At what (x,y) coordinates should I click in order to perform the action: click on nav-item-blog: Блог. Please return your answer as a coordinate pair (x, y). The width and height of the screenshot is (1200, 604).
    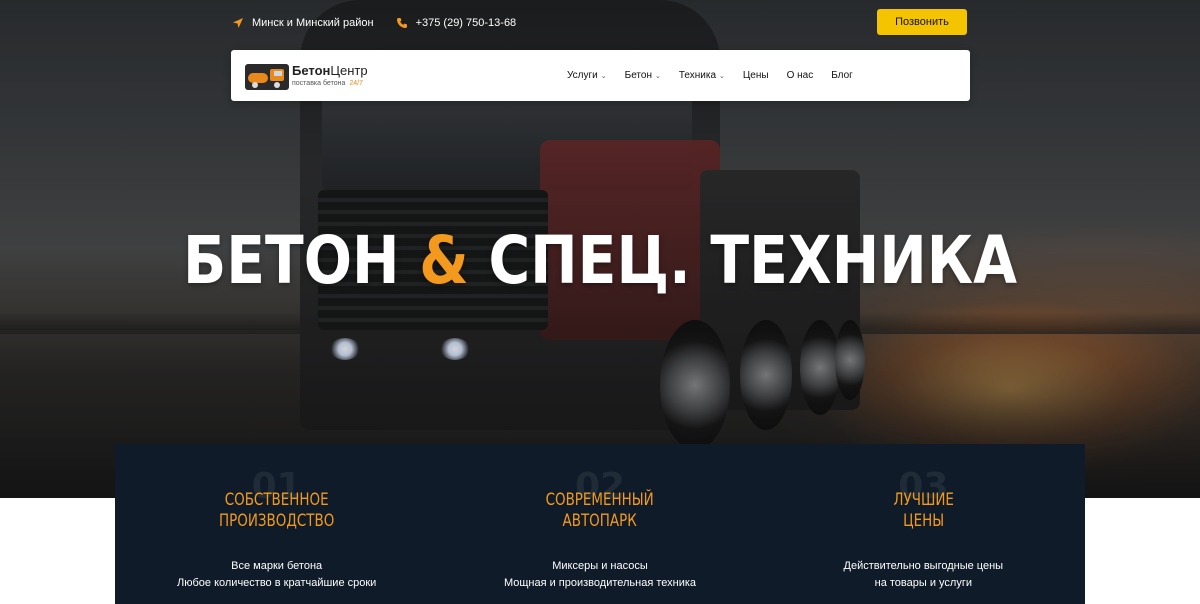
    Looking at the image, I should click on (842, 75).